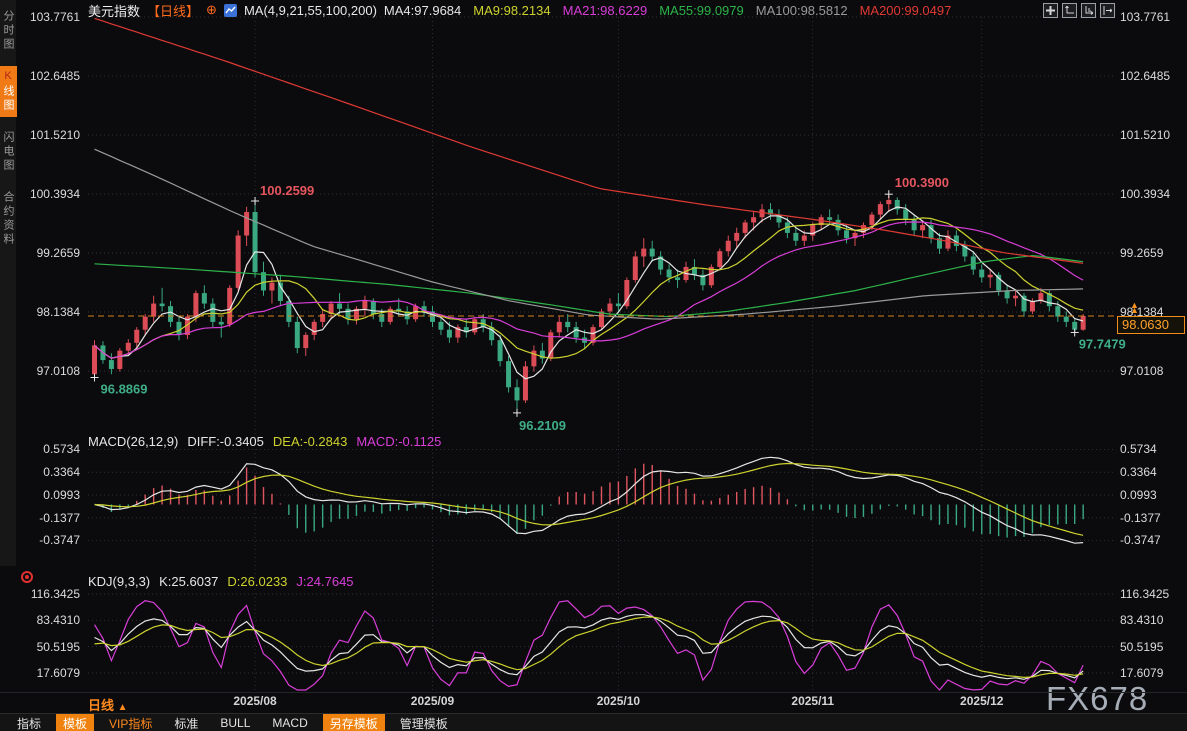 This screenshot has width=1187, height=731. What do you see at coordinates (257, 581) in the screenshot?
I see `kdj-d-value: D:26.0233` at bounding box center [257, 581].